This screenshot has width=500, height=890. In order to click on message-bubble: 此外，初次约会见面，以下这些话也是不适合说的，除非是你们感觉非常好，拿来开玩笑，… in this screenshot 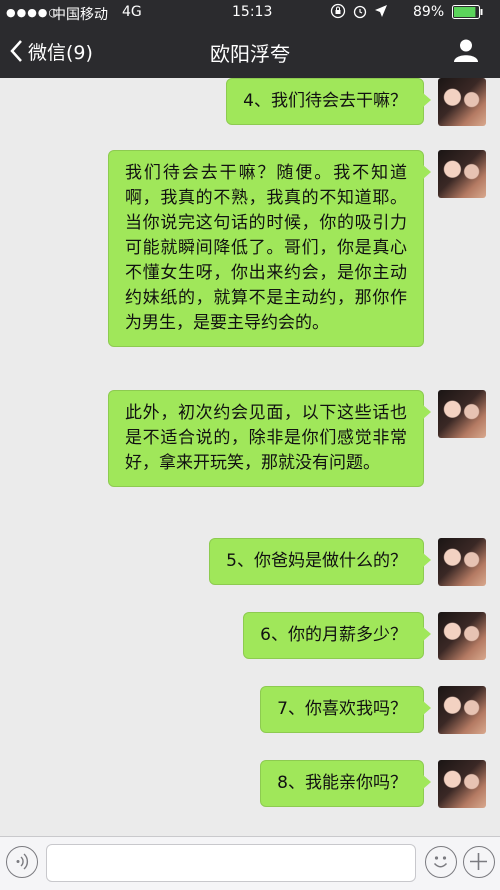, I will do `click(269, 438)`.